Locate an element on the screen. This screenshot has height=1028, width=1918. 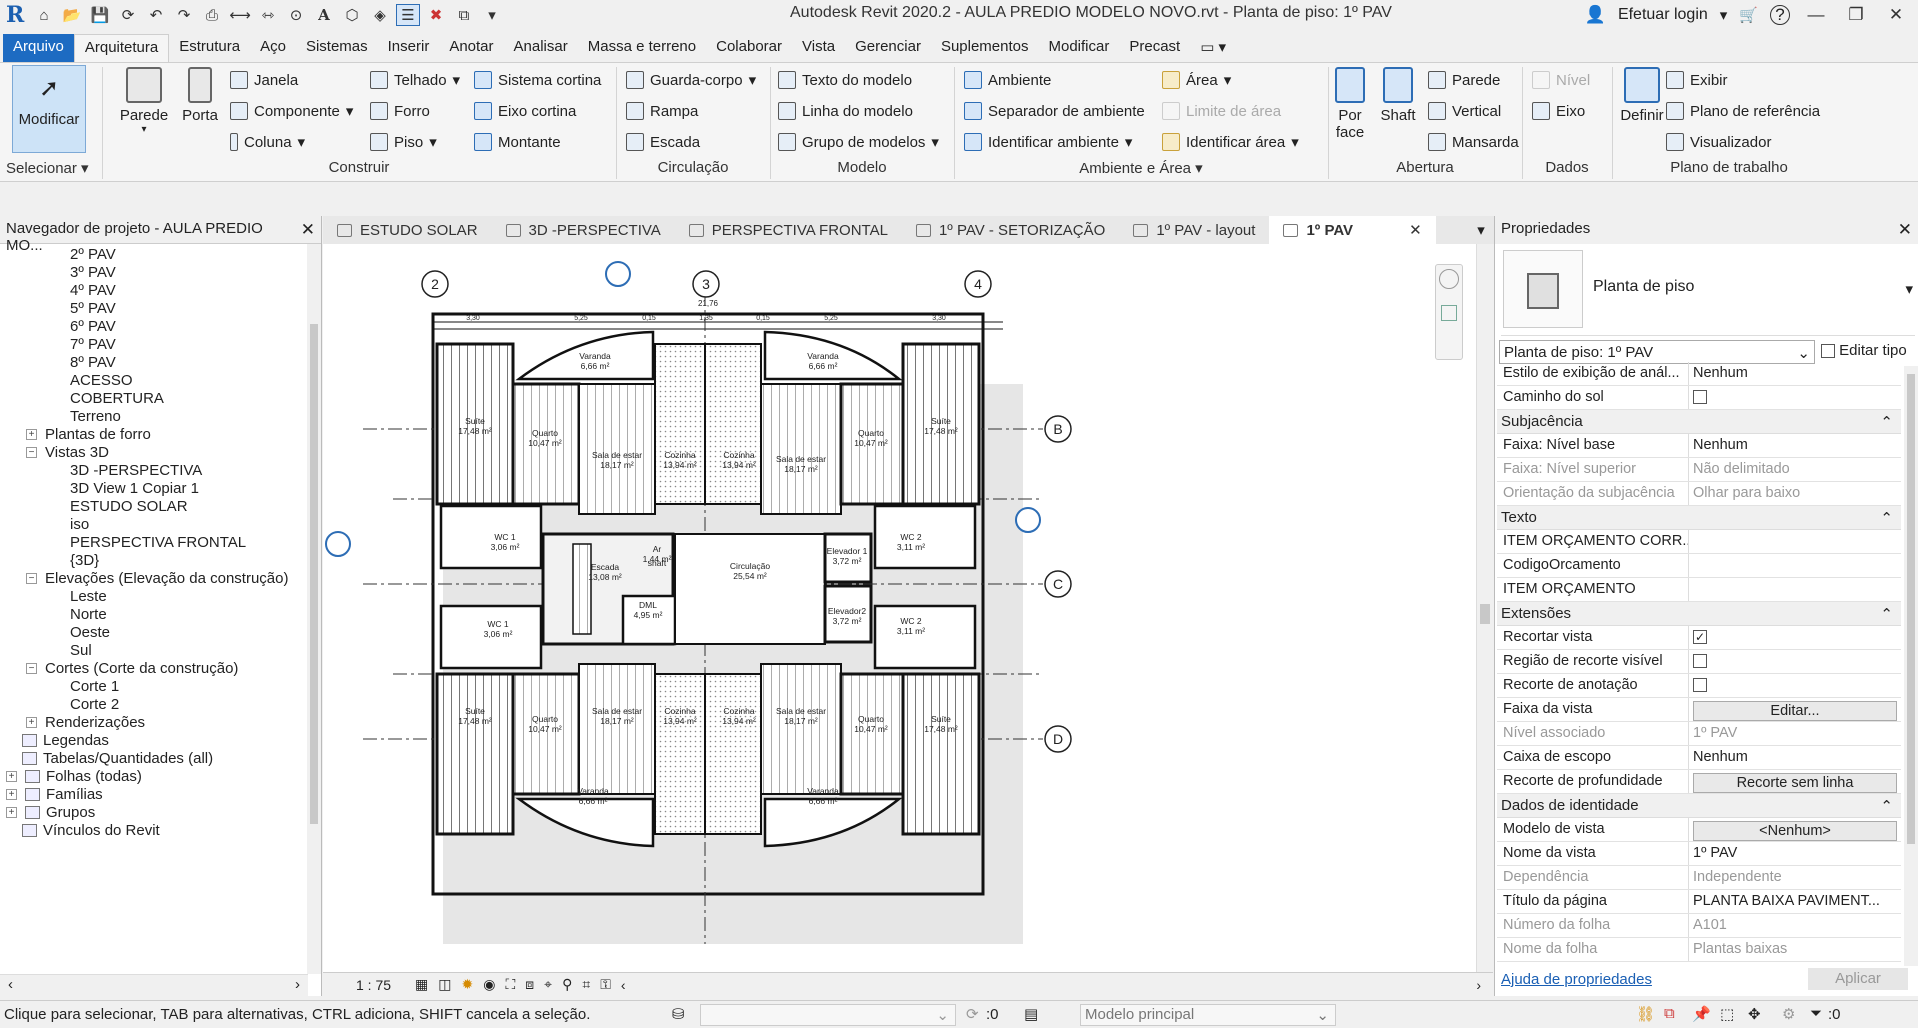
property-value: 1º PAV is located at coordinates (1795, 733).